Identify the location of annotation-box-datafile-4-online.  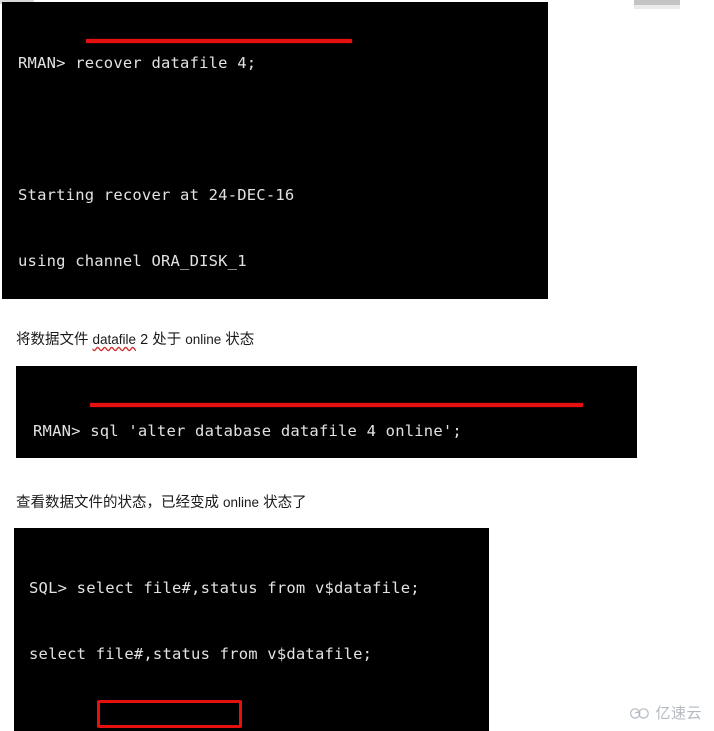
(169, 714).